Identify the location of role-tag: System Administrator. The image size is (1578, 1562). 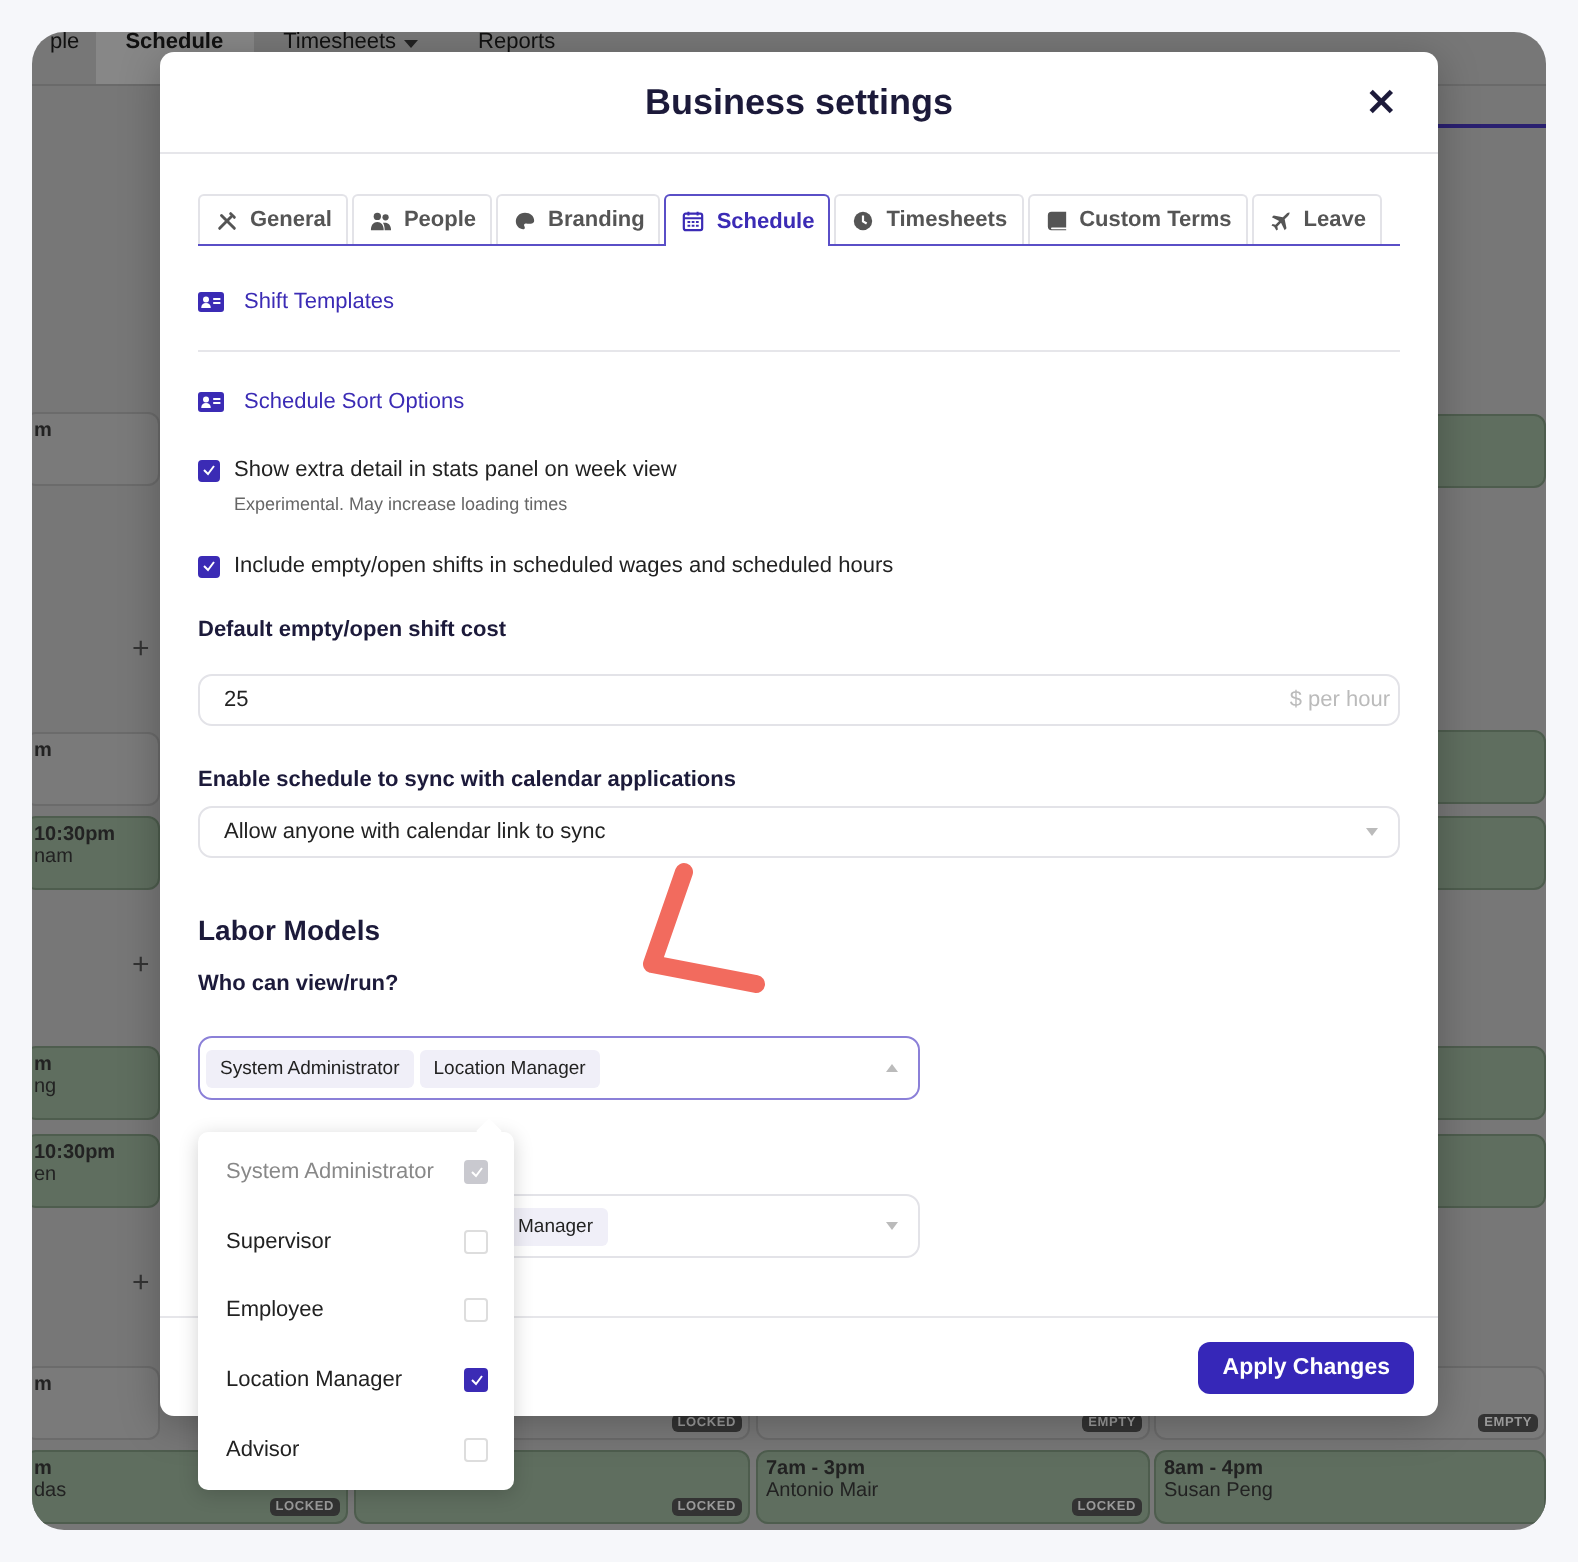
(310, 1068).